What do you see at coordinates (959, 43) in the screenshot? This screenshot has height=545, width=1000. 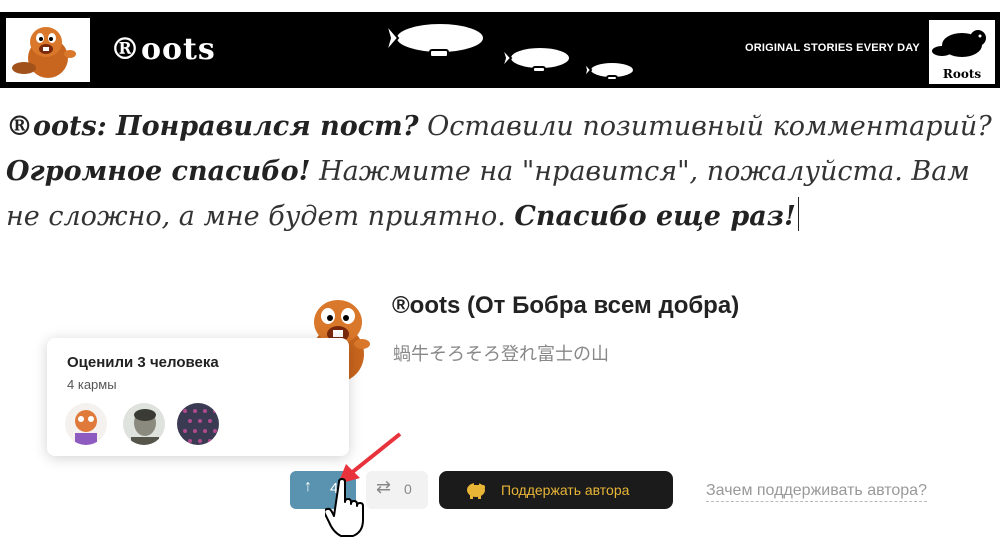 I see `beaver-icon` at bounding box center [959, 43].